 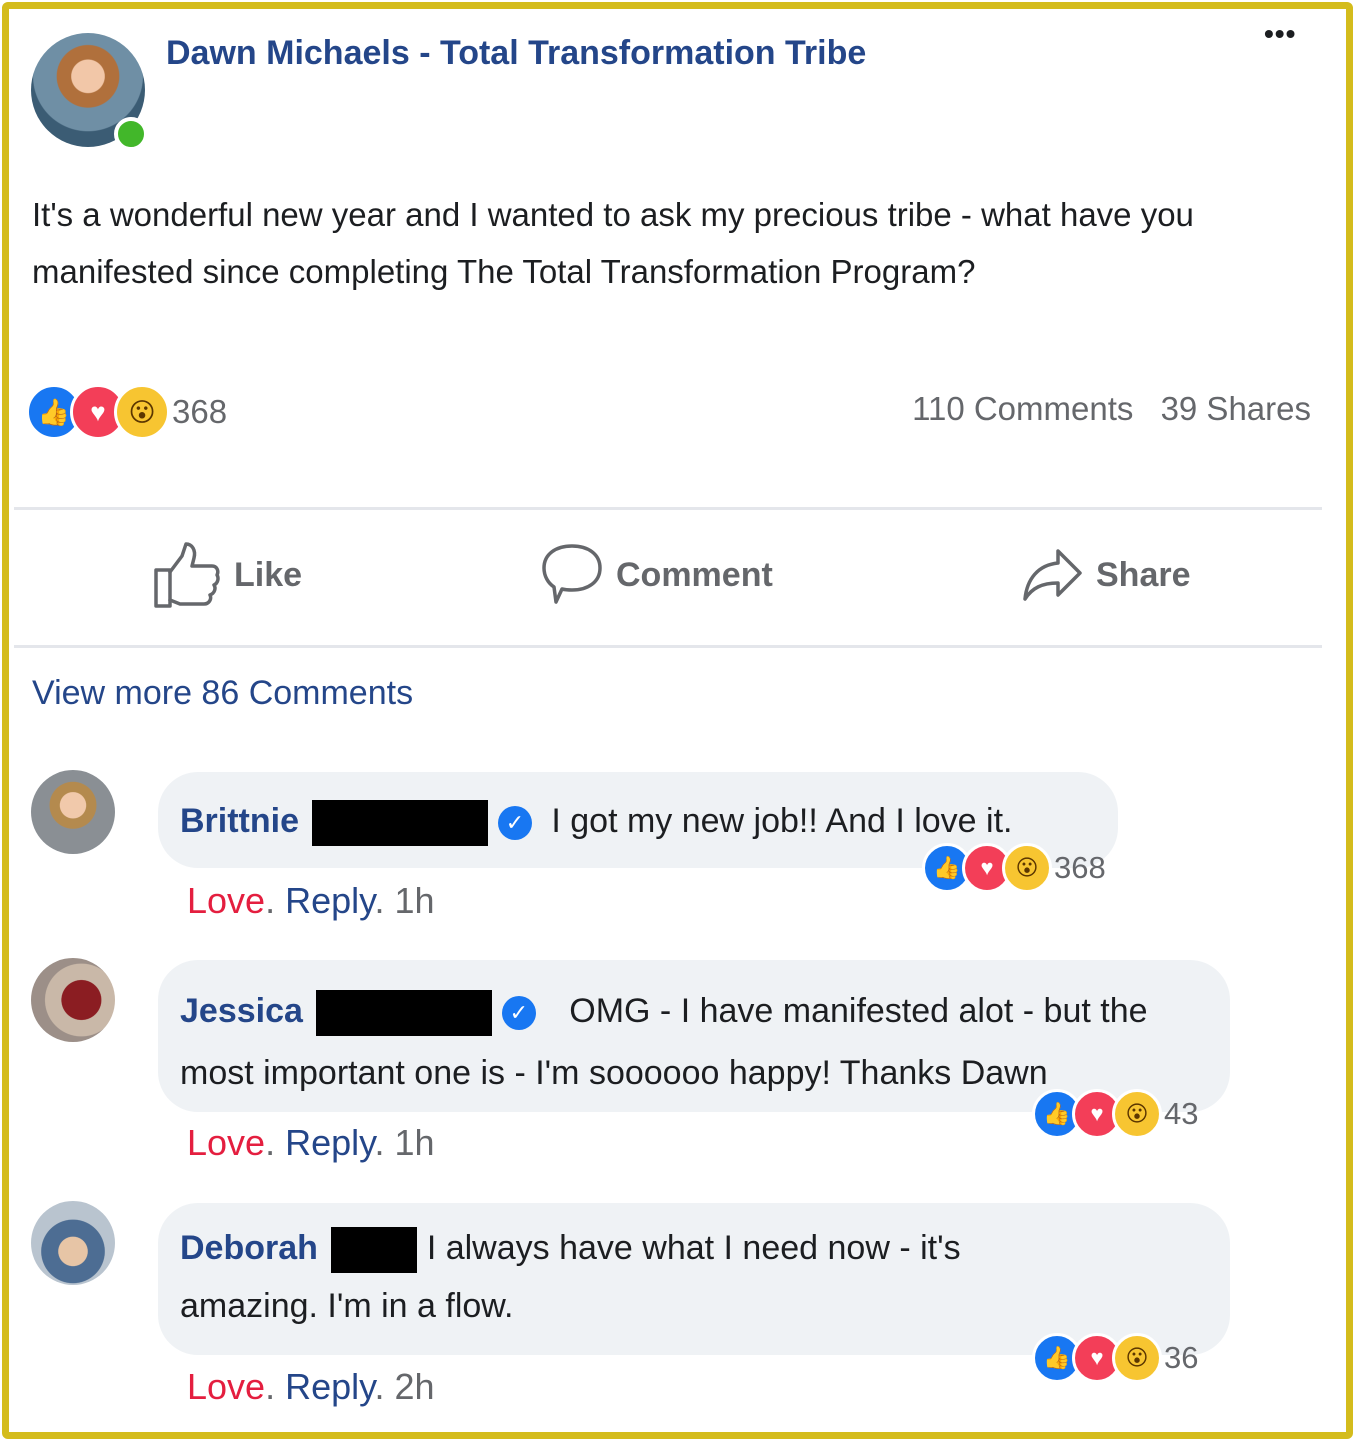 What do you see at coordinates (227, 575) in the screenshot?
I see `like-button: Like` at bounding box center [227, 575].